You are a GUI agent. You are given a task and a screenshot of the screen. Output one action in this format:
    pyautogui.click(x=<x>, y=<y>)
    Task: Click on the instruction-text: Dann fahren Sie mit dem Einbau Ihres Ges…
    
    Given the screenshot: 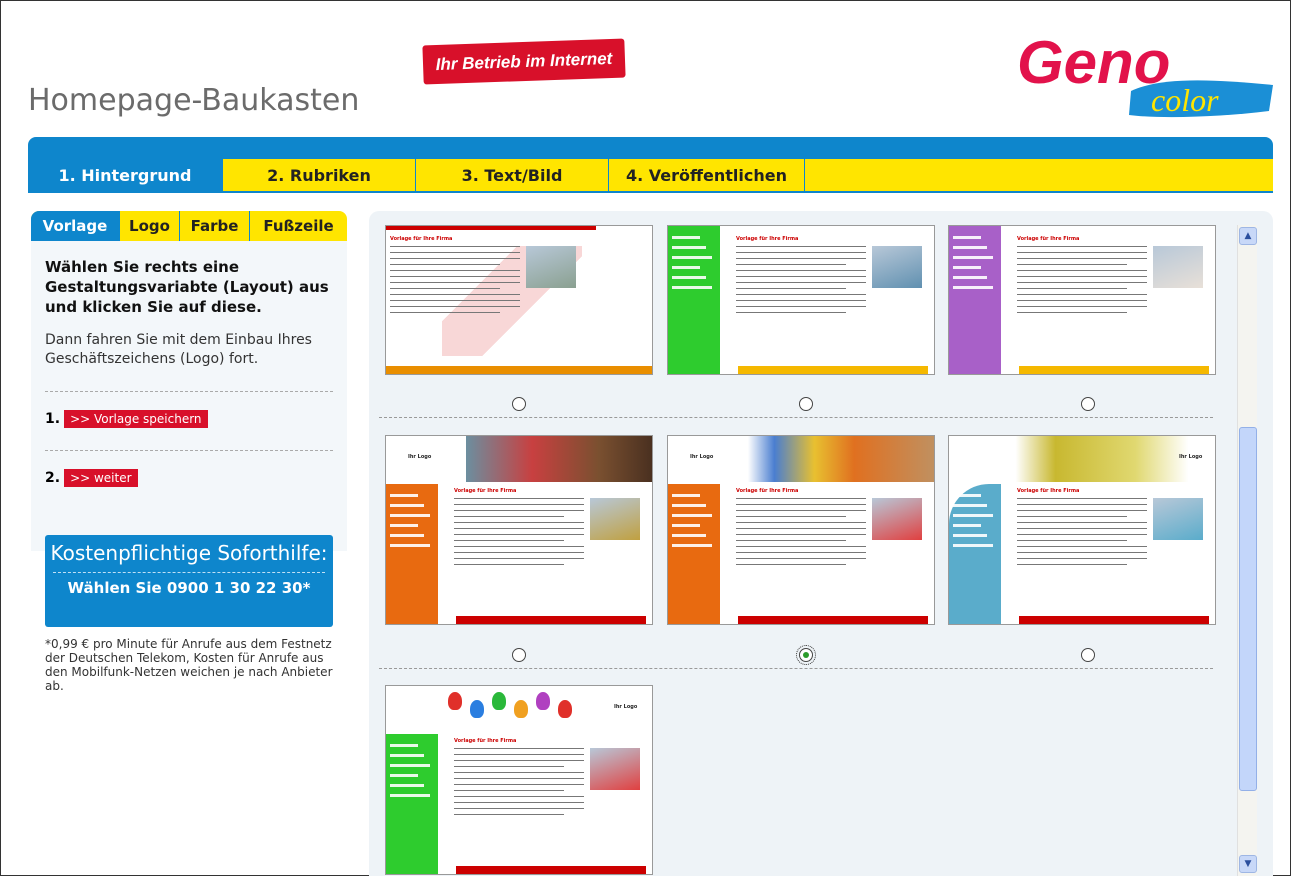 What is the action you would take?
    pyautogui.click(x=178, y=349)
    